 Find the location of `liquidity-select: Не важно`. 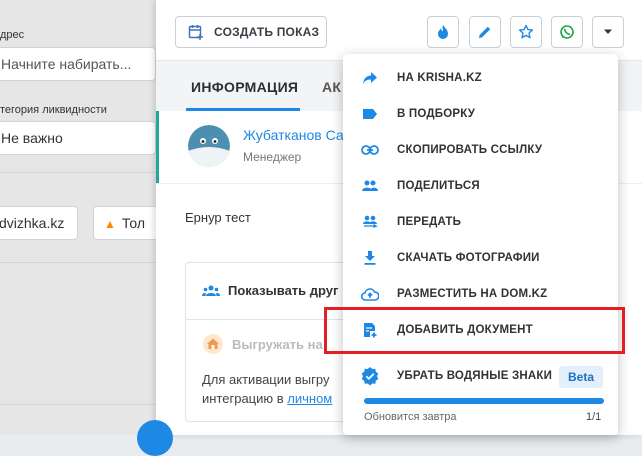

liquidity-select: Не важно is located at coordinates (78, 138).